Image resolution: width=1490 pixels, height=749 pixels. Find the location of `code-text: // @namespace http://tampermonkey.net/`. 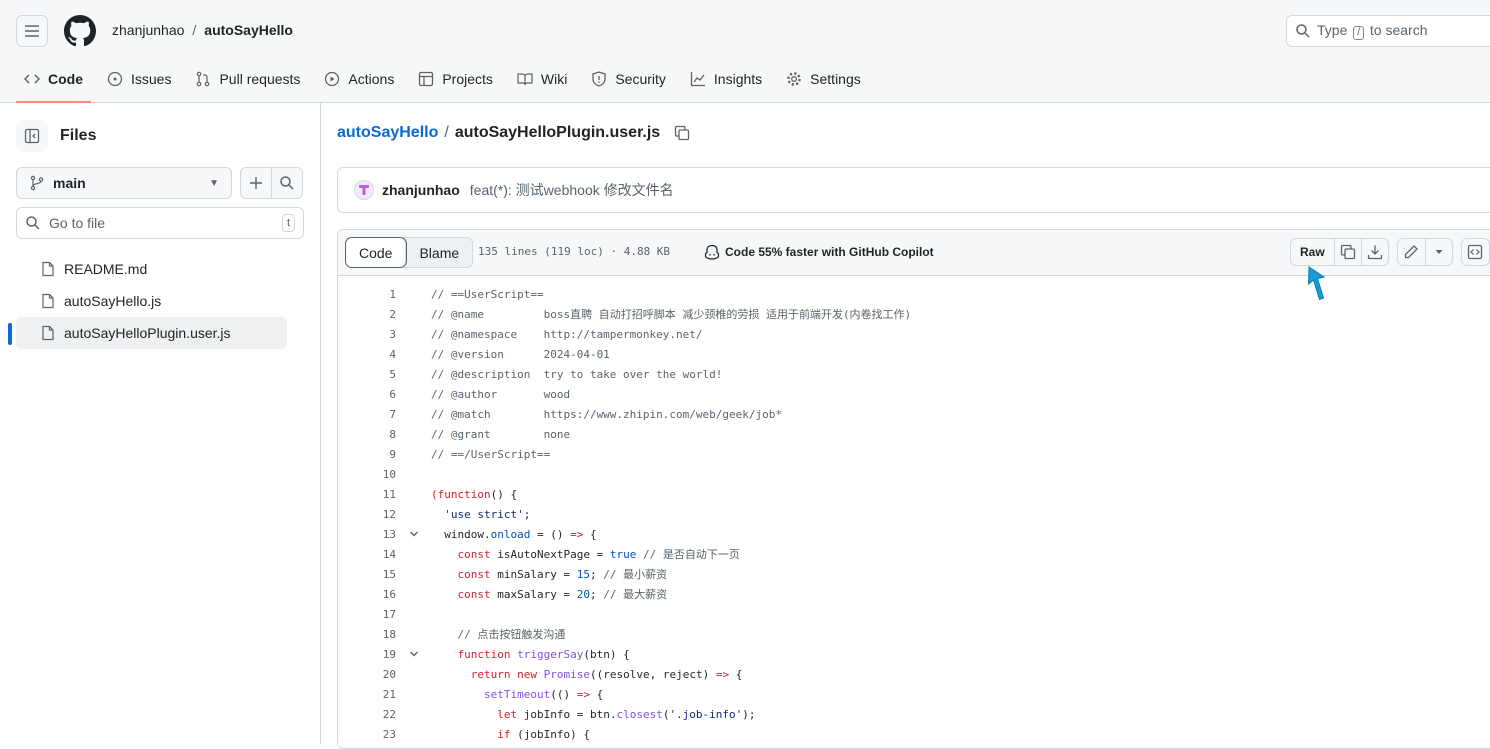

code-text: // @namespace http://tampermonkey.net/ is located at coordinates (567, 334).